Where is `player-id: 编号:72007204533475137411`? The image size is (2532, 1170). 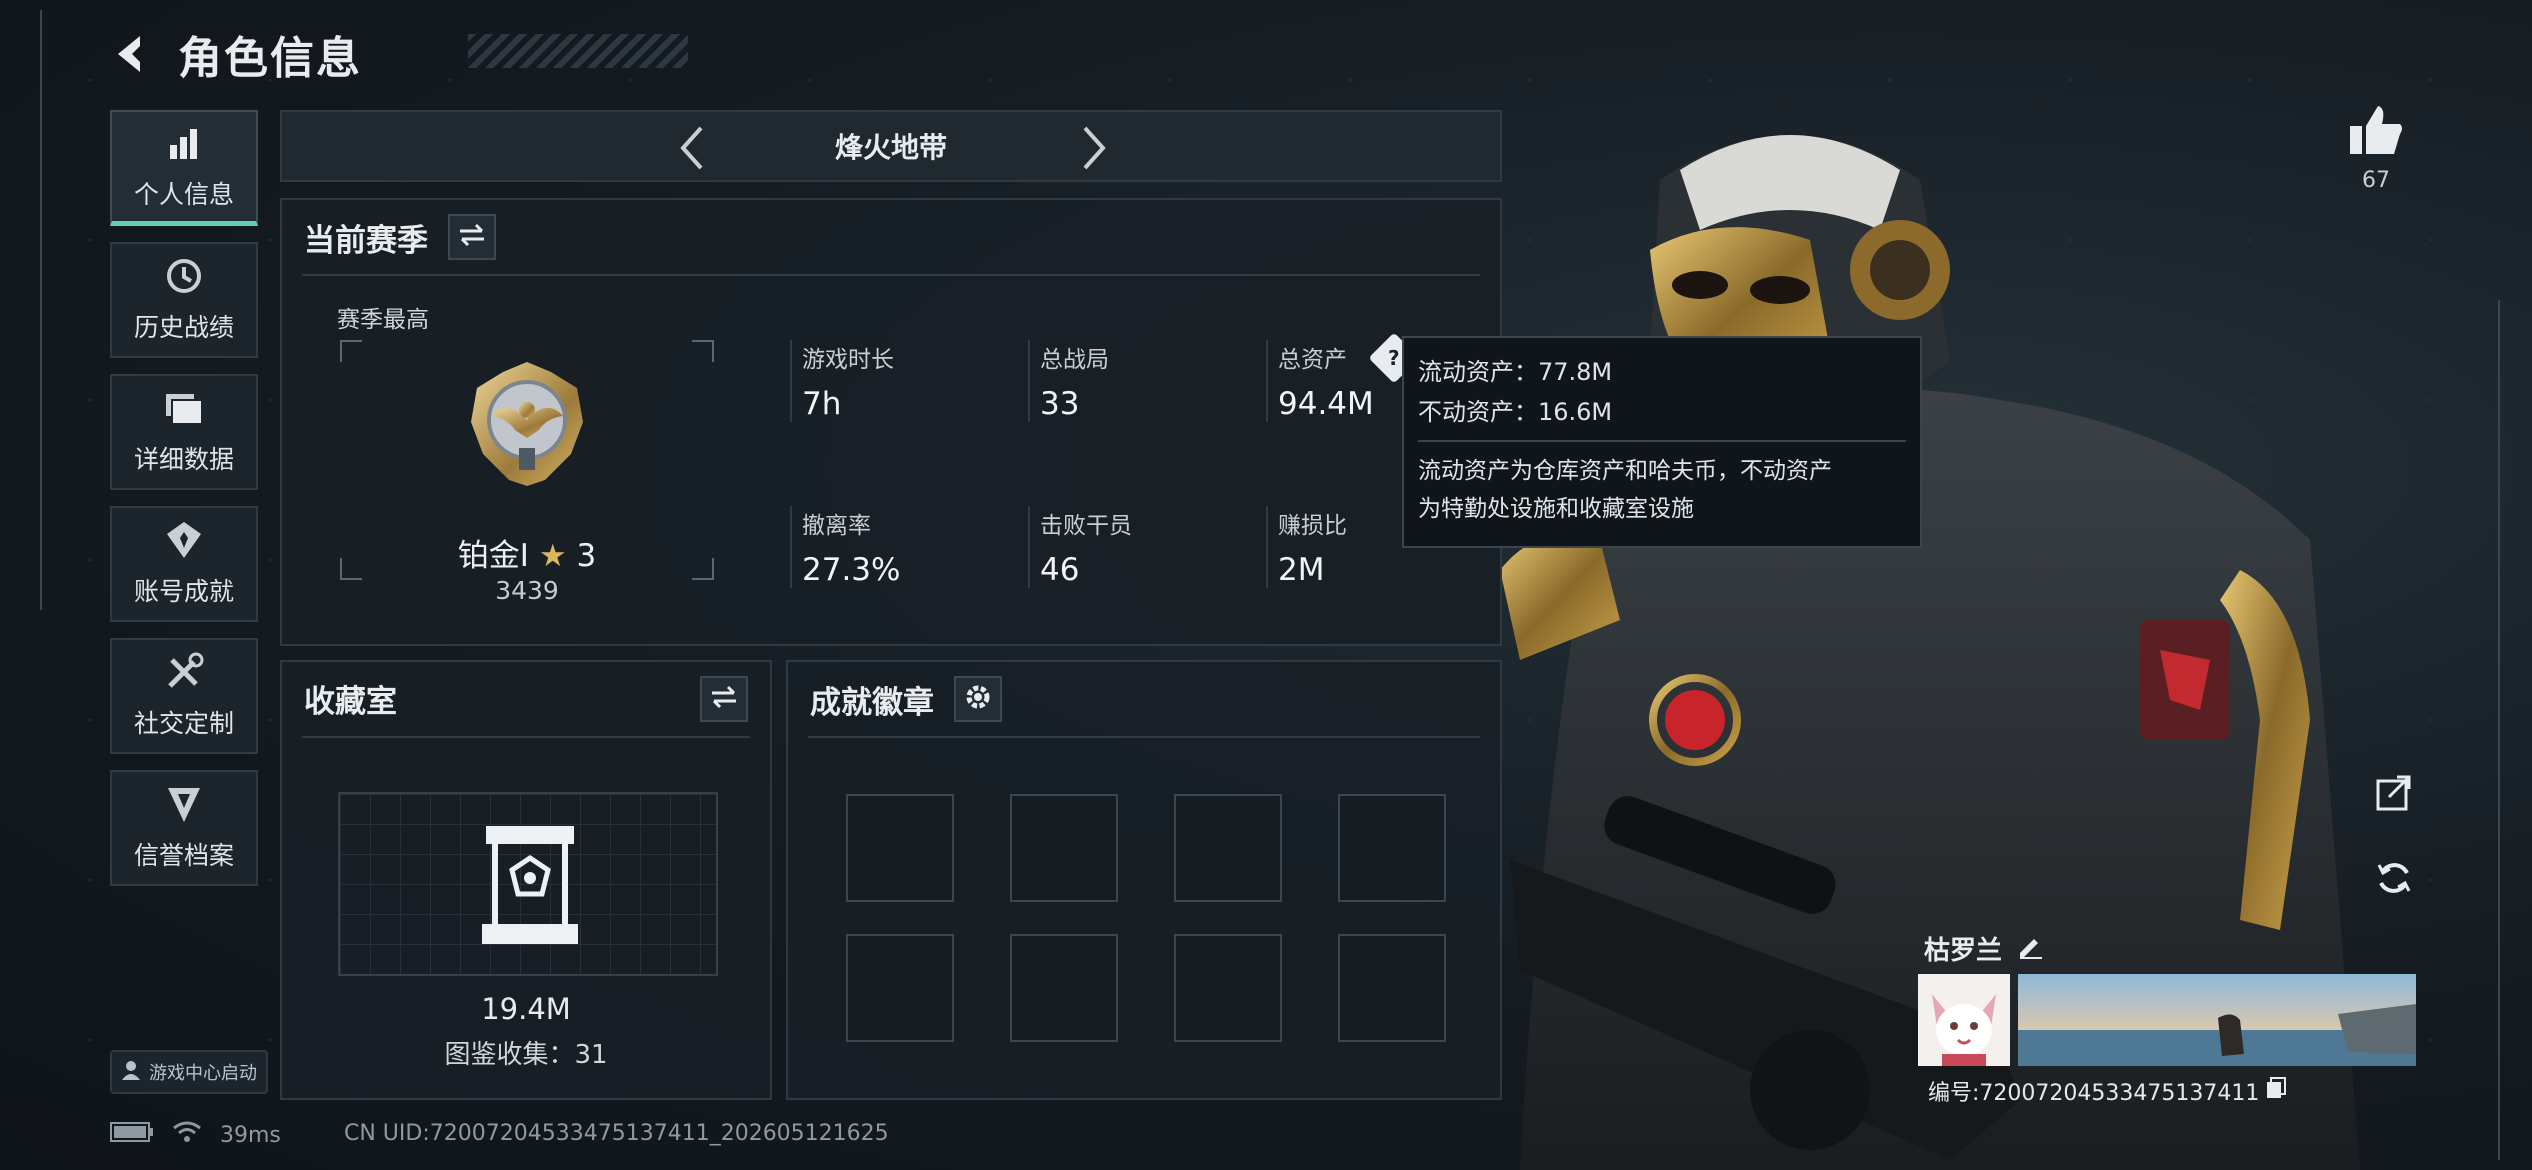 player-id: 编号:72007204533475137411 is located at coordinates (2094, 1093).